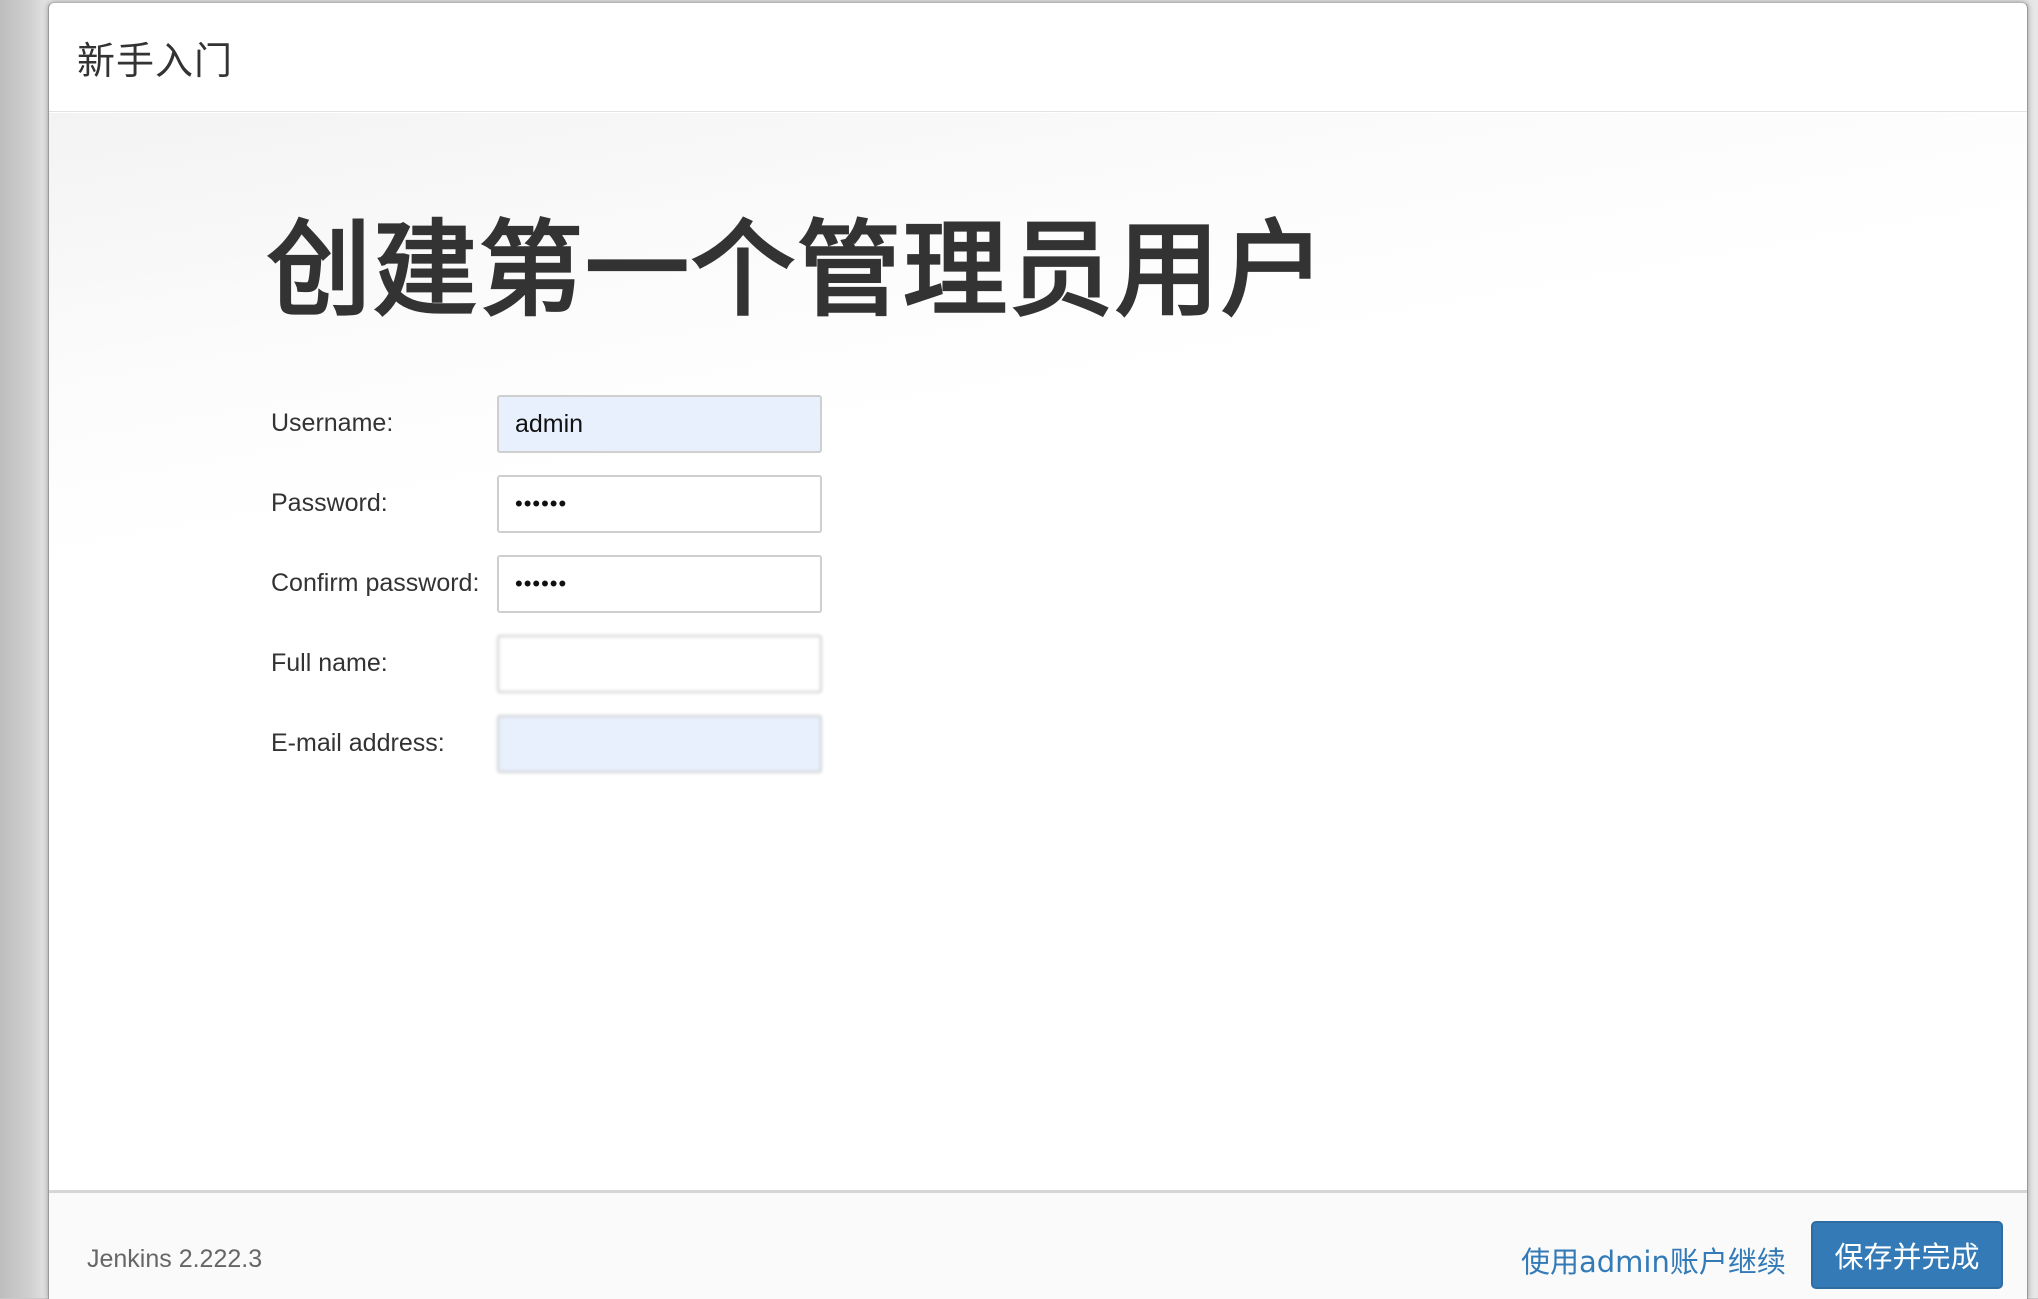 The image size is (2038, 1299). I want to click on username-input, so click(659, 424).